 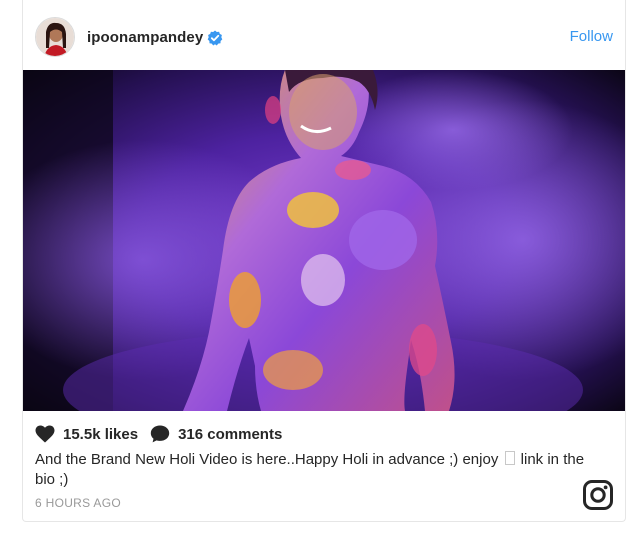 I want to click on username-link: ipoonampandey, so click(x=145, y=37).